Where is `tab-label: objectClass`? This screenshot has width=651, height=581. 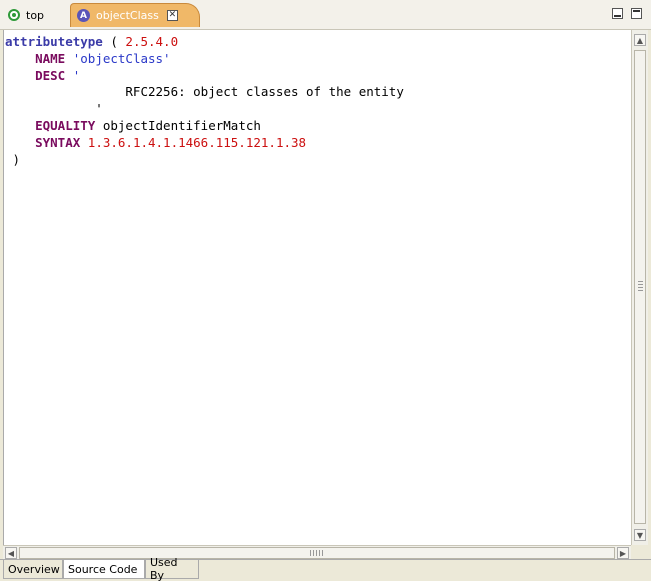
tab-label: objectClass is located at coordinates (127, 15).